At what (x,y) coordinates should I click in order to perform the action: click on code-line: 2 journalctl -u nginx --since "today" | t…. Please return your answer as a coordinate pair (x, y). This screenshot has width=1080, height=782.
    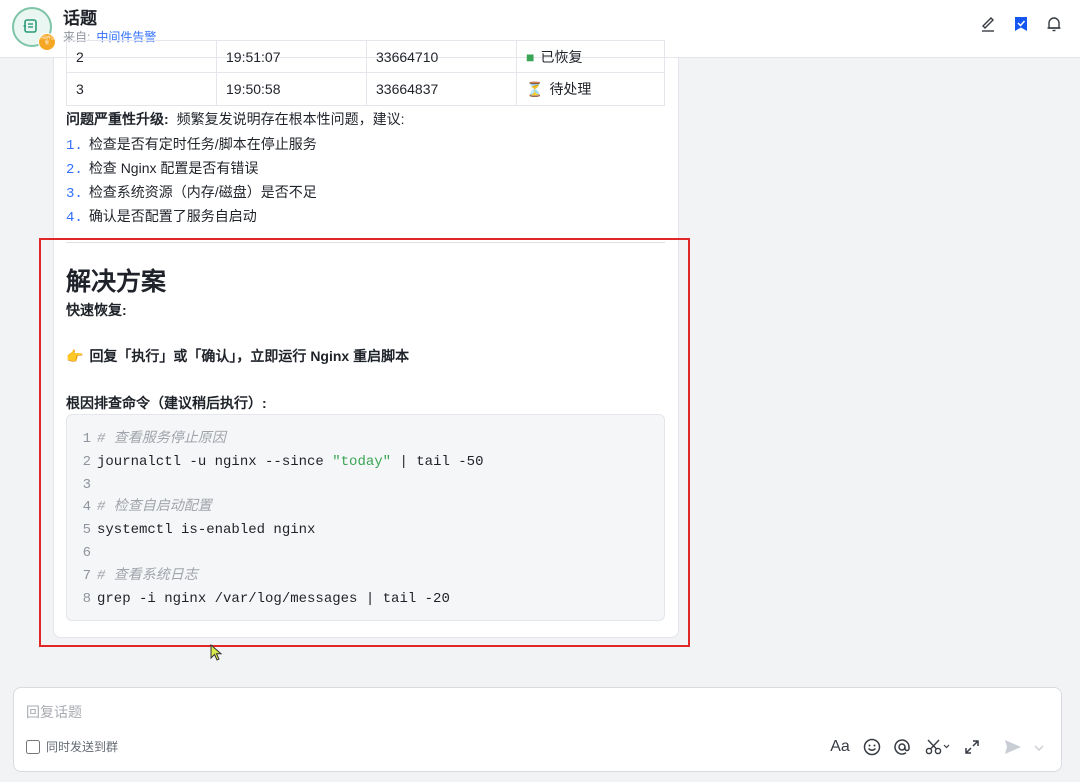
    Looking at the image, I should click on (365, 462).